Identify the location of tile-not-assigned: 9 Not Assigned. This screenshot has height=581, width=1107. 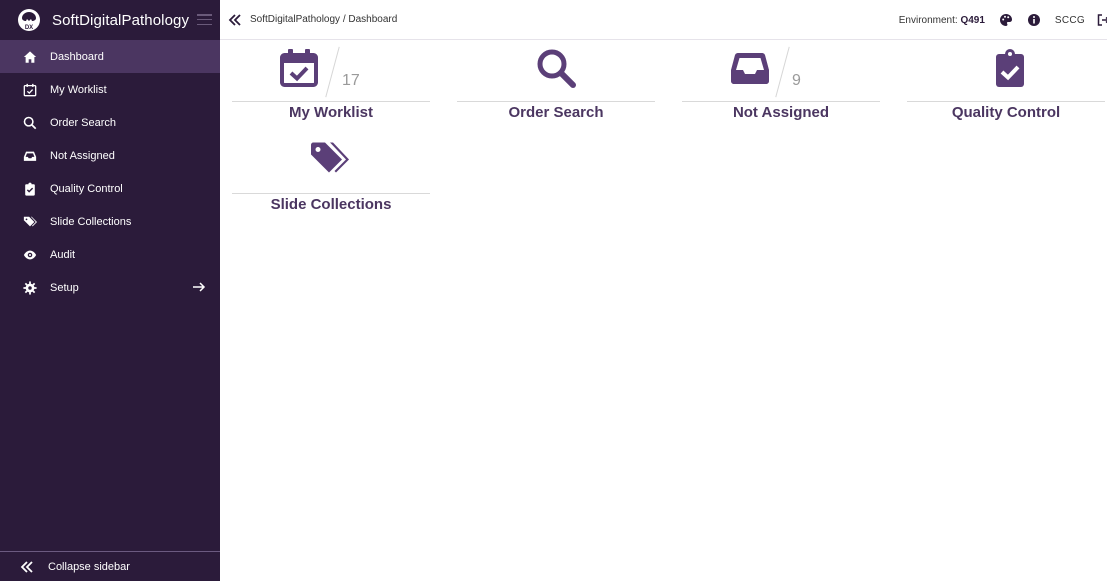
(781, 85).